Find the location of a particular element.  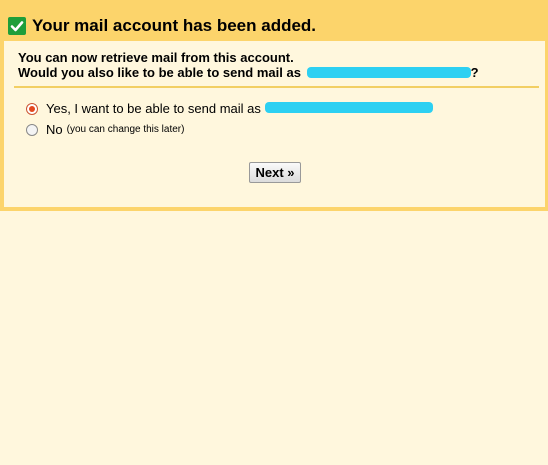

dialog-title: Your mail account has been added. is located at coordinates (174, 25).